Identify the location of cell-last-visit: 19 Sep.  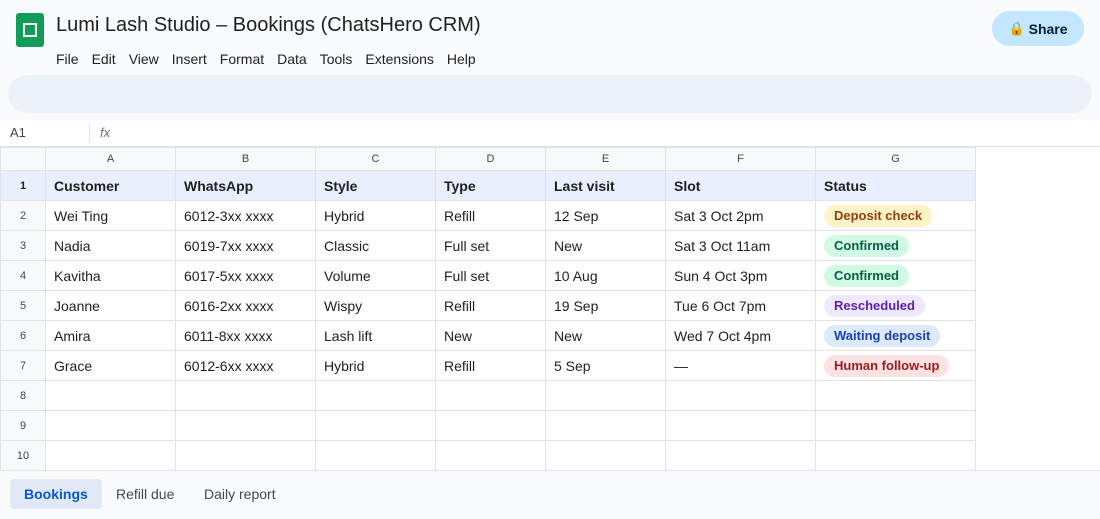
(605, 305).